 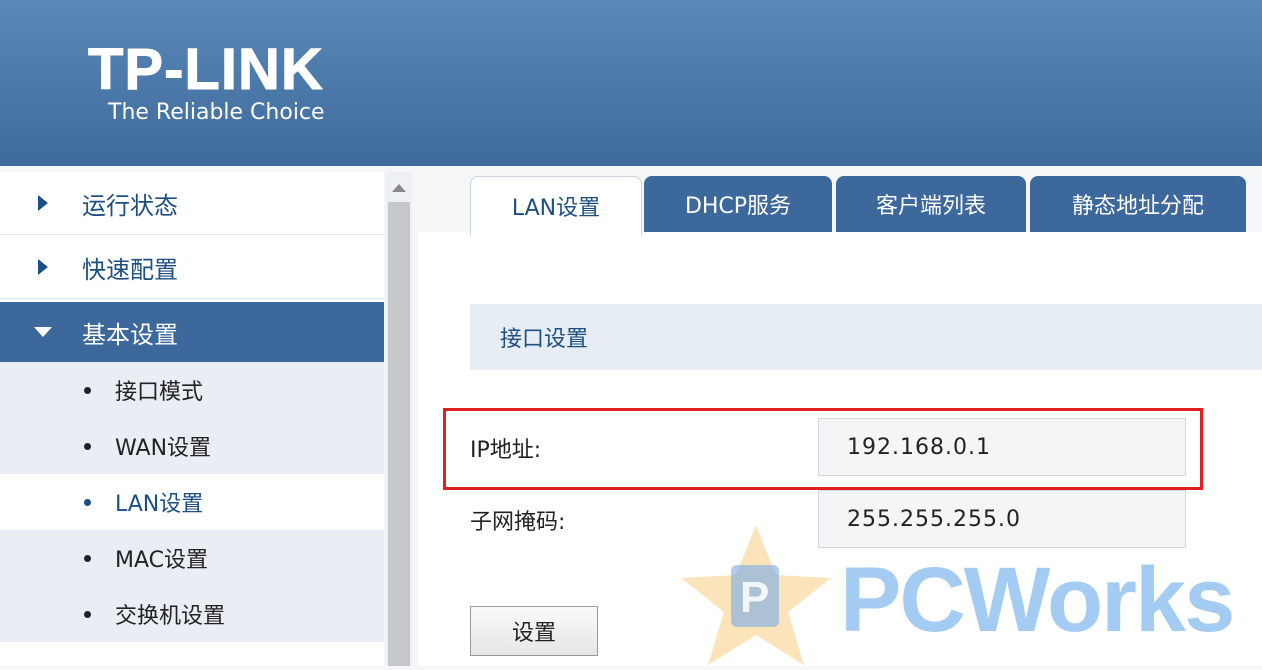 I want to click on sidebar-subitem-label: WAN设置, so click(x=163, y=448).